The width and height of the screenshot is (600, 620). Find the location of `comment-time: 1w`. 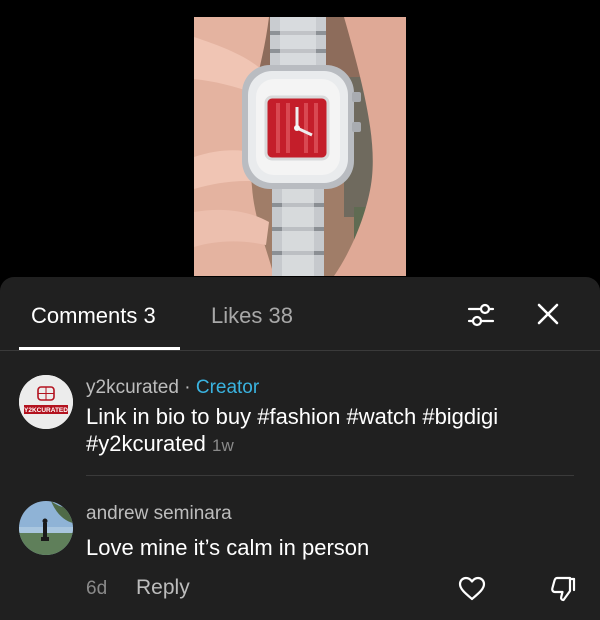

comment-time: 1w is located at coordinates (222, 445).